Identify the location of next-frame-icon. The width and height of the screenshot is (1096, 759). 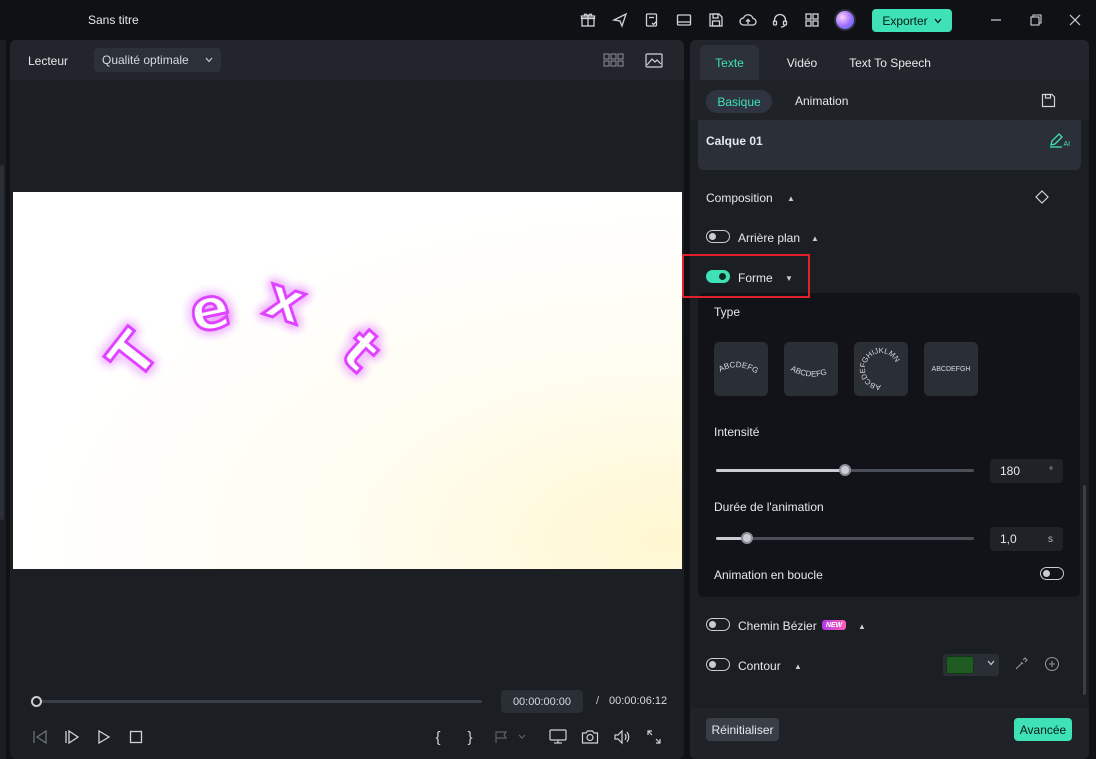
(72, 737).